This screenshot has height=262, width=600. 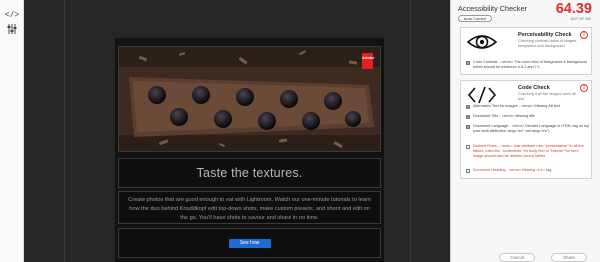 What do you see at coordinates (534, 88) in the screenshot?
I see `card-title: Code Check` at bounding box center [534, 88].